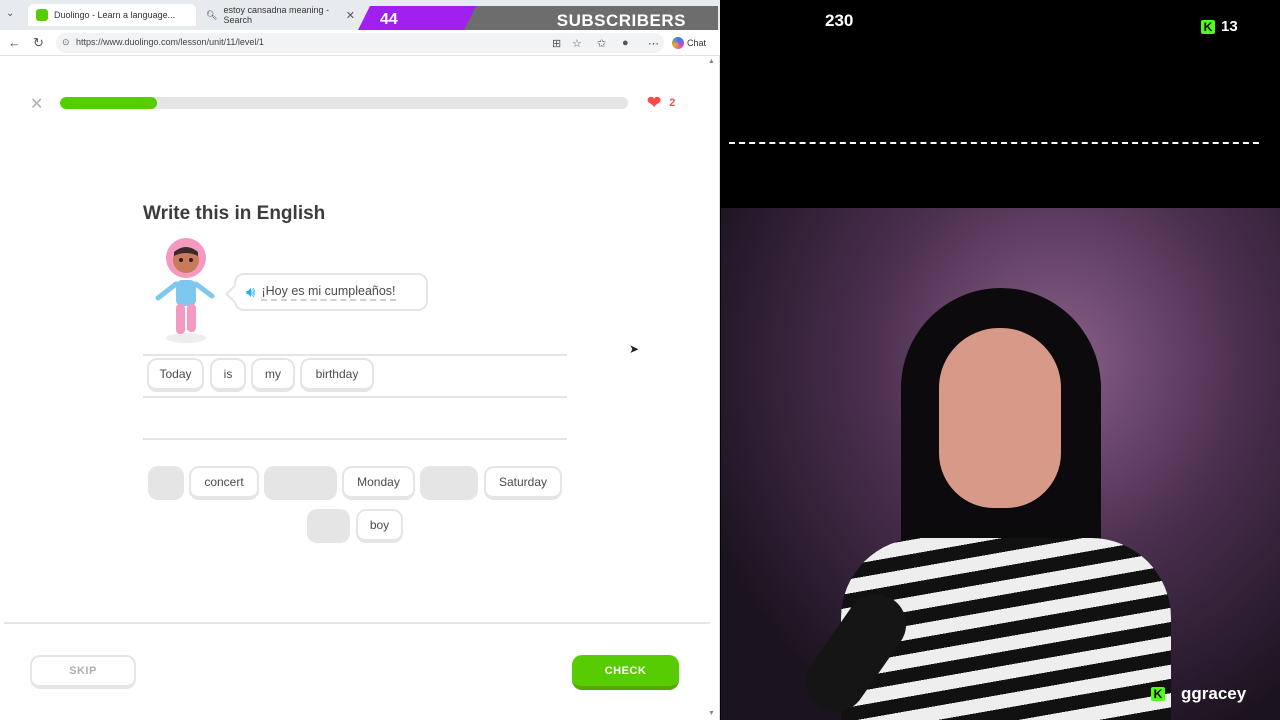 The height and width of the screenshot is (720, 1280). Describe the element at coordinates (212, 14) in the screenshot. I see `search-icon: 🔍︎` at that location.